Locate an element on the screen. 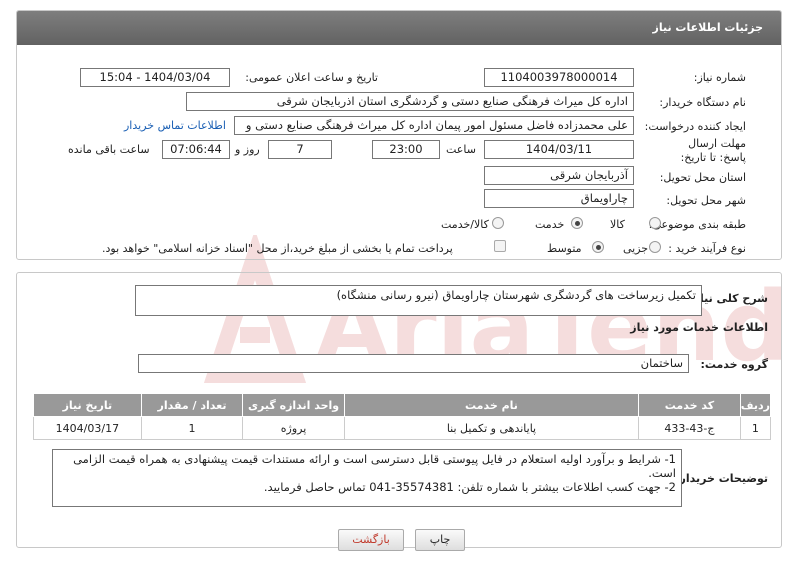  back-button: بازگشت is located at coordinates (371, 540).